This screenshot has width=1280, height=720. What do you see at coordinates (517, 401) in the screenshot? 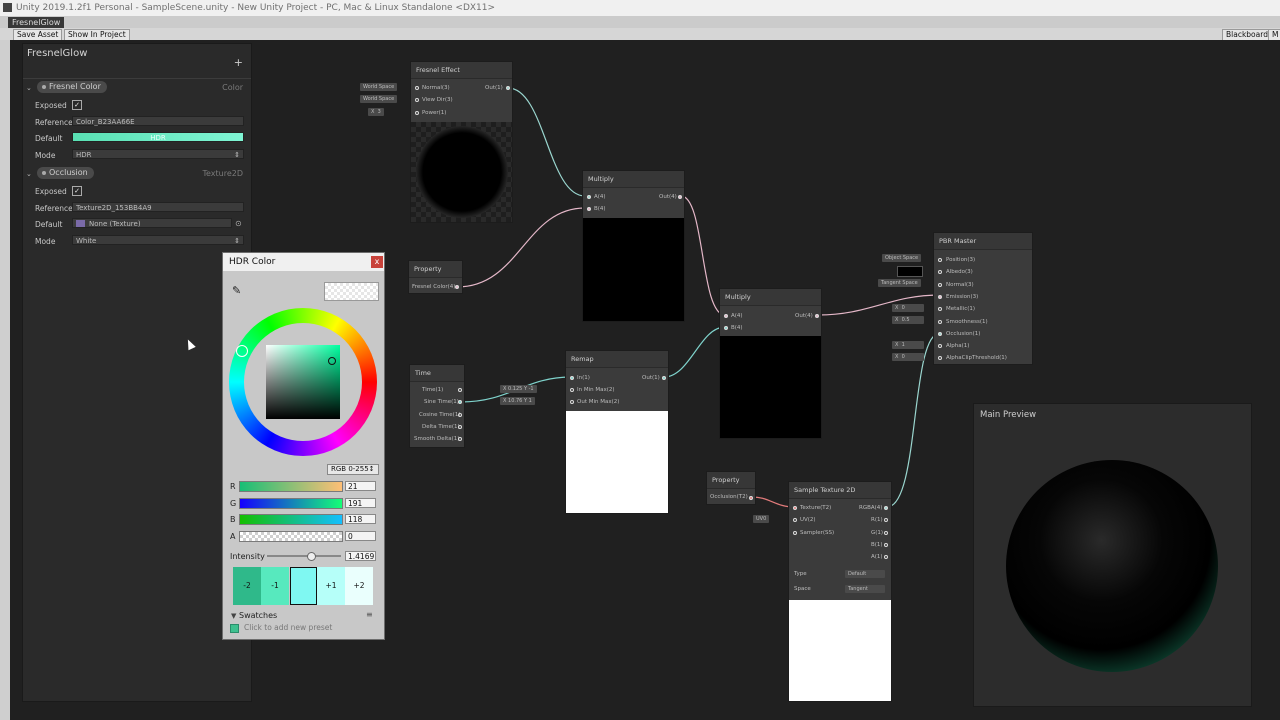
I see `input-out-min-max: X 10.76 Y 1` at bounding box center [517, 401].